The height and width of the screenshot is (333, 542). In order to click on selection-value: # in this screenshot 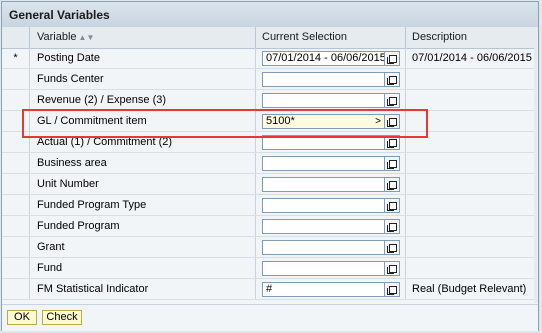, I will do `click(269, 289)`.